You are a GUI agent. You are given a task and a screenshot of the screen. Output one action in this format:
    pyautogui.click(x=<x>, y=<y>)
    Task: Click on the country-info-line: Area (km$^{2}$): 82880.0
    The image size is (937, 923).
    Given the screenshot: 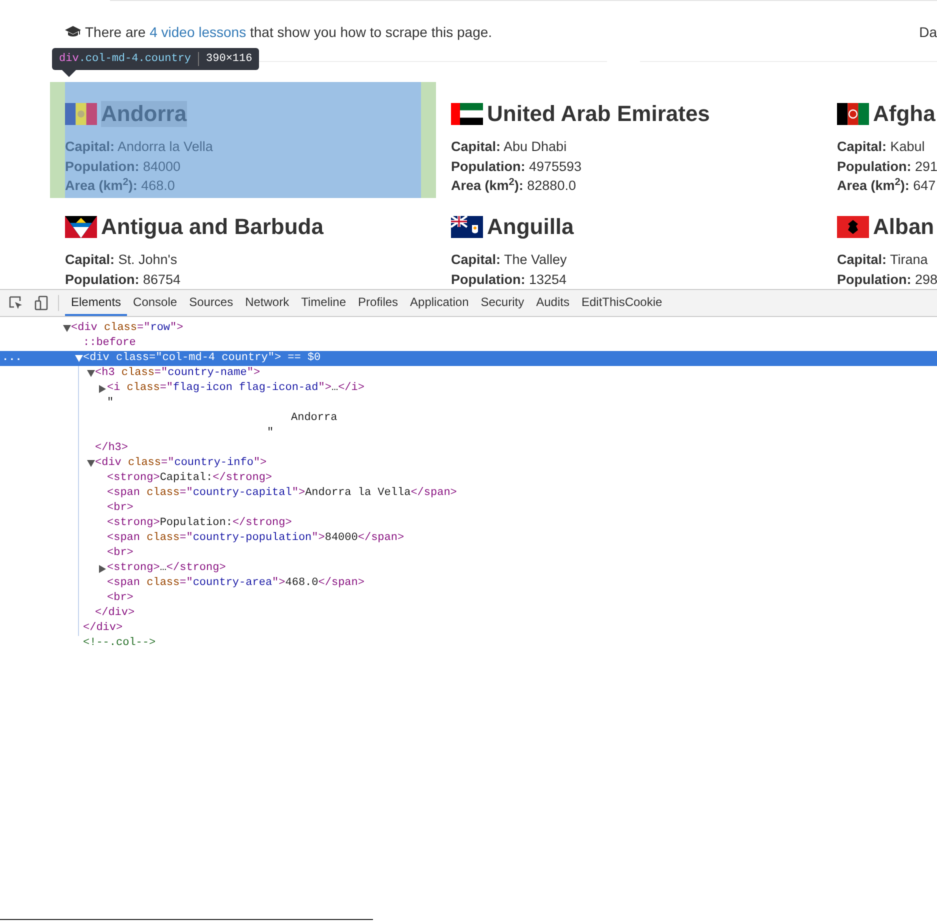 What is the action you would take?
    pyautogui.click(x=514, y=186)
    